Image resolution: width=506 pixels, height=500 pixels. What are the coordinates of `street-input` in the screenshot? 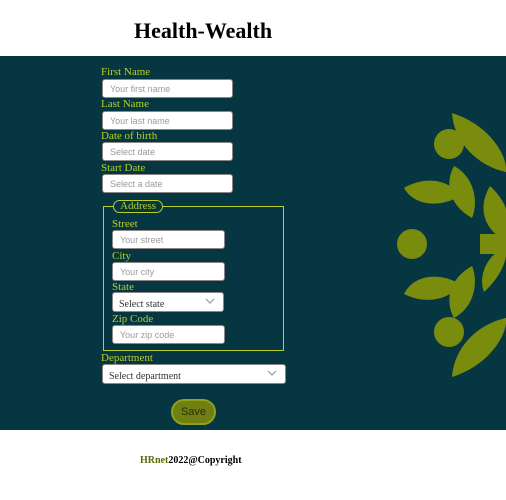 It's located at (168, 239).